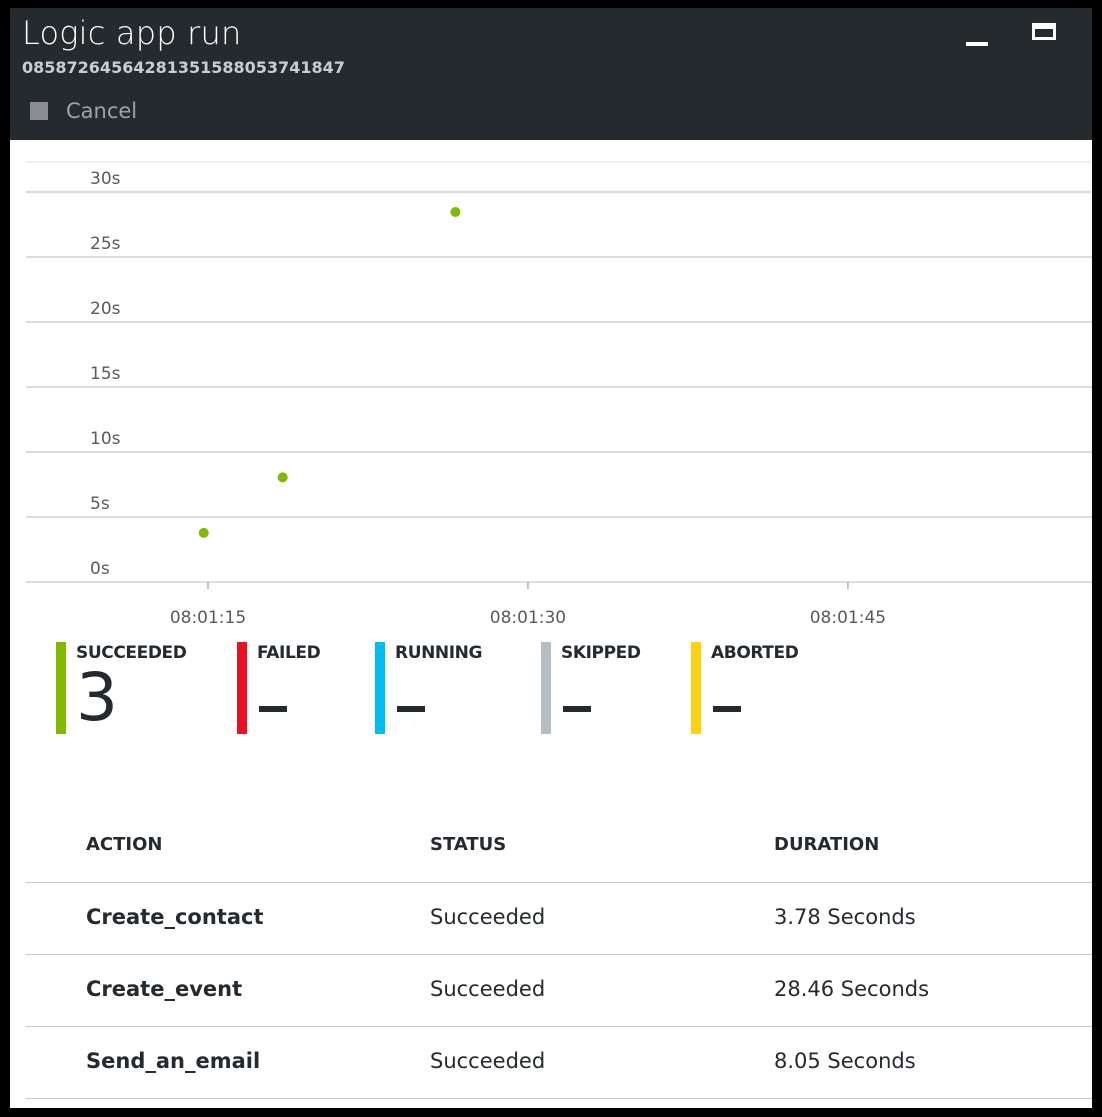  Describe the element at coordinates (439, 653) in the screenshot. I see `status-label: RUNNING` at that location.